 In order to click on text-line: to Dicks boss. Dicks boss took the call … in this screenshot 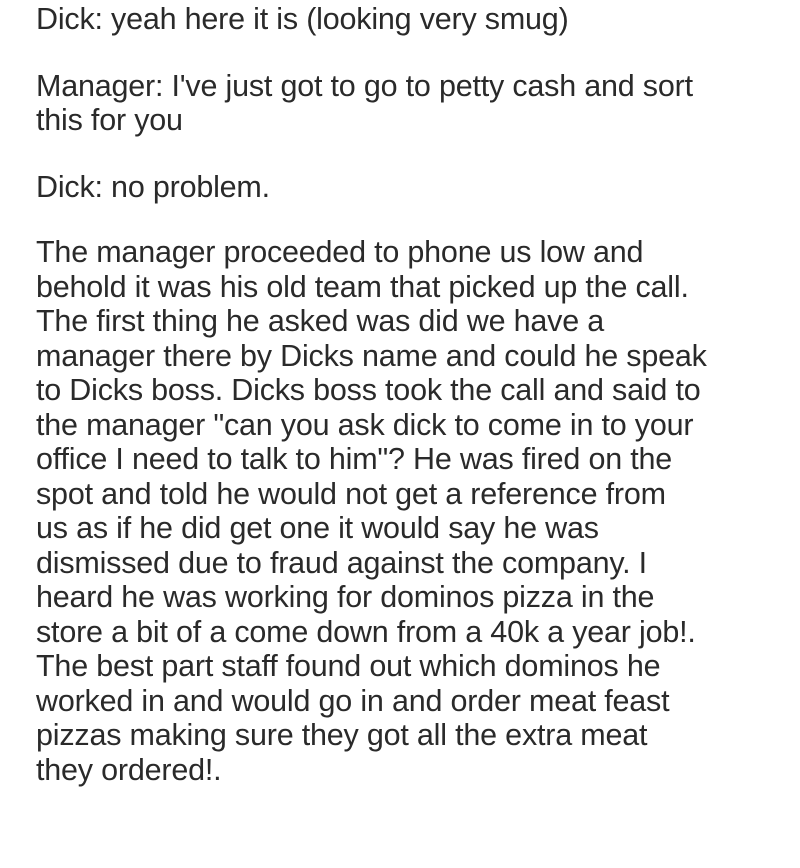, I will do `click(368, 390)`.